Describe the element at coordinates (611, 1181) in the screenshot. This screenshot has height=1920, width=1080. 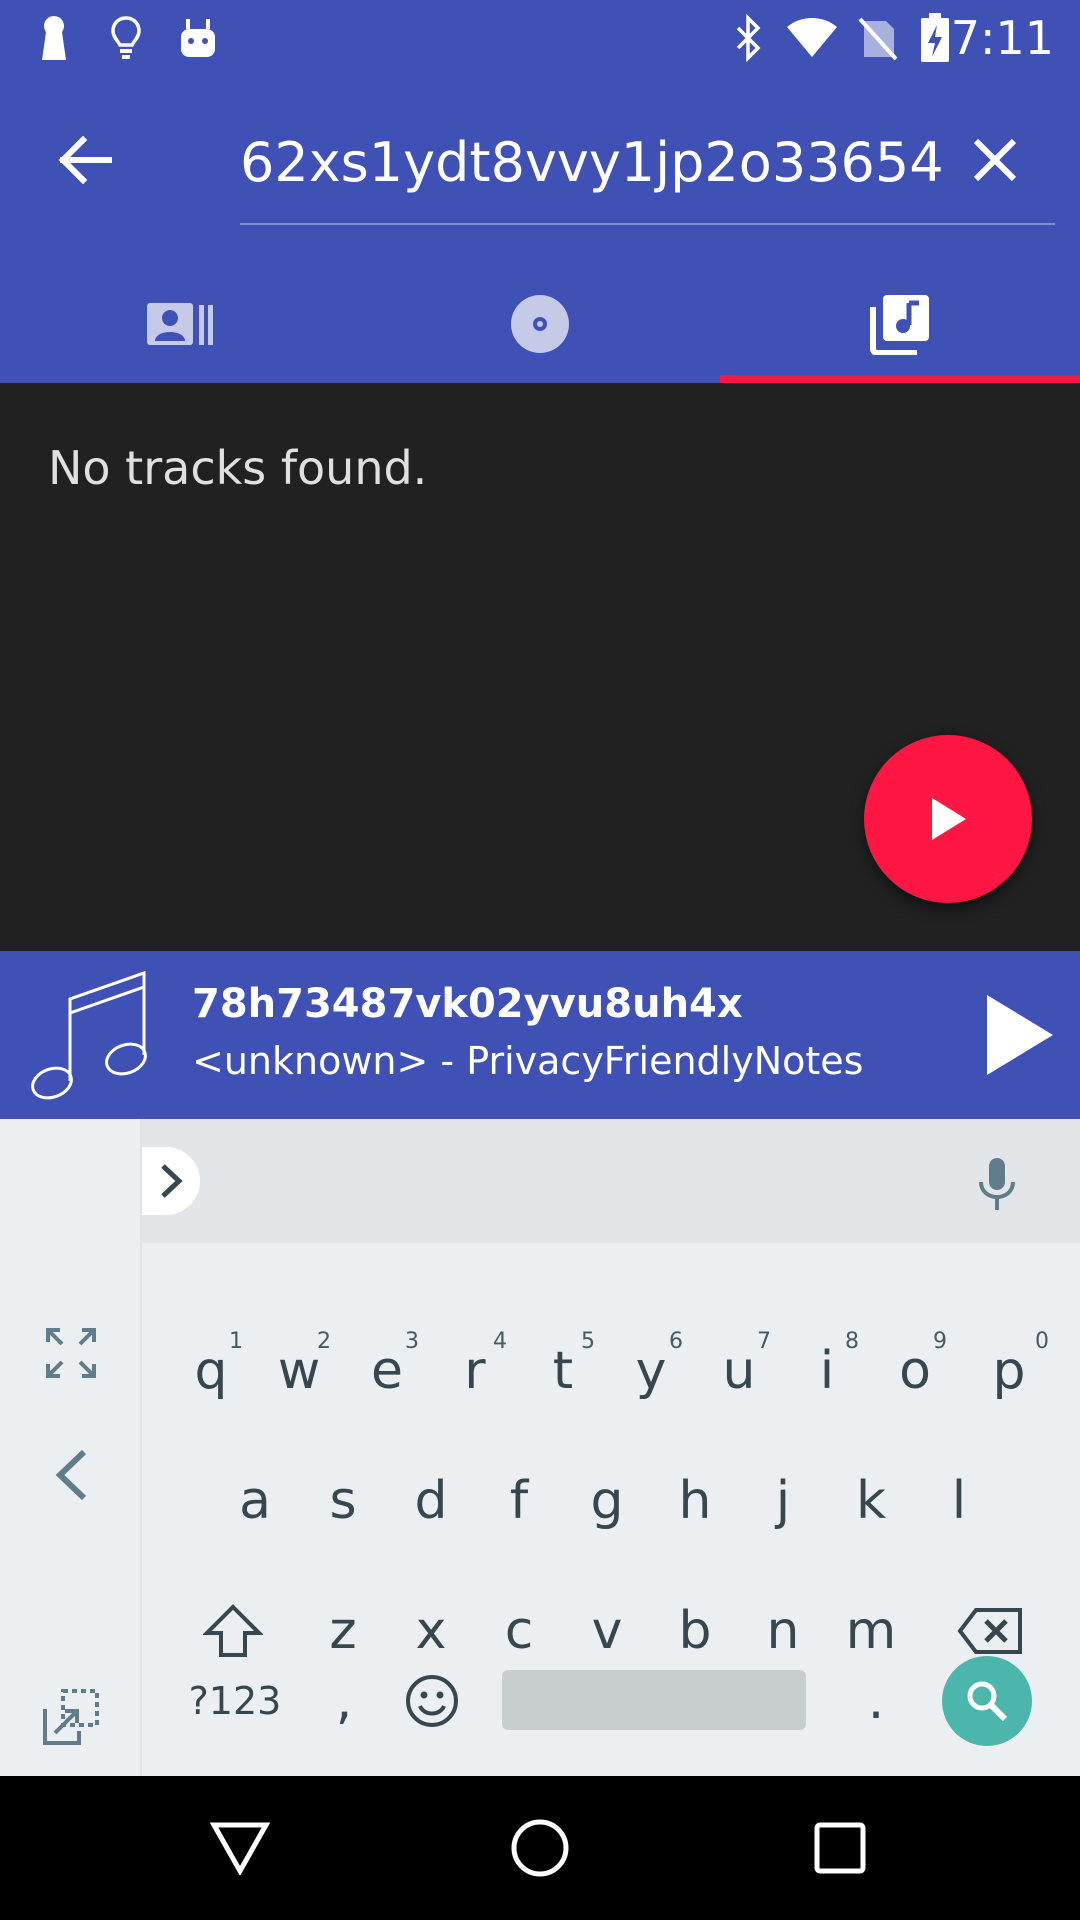
I see `suggestion-strip` at that location.